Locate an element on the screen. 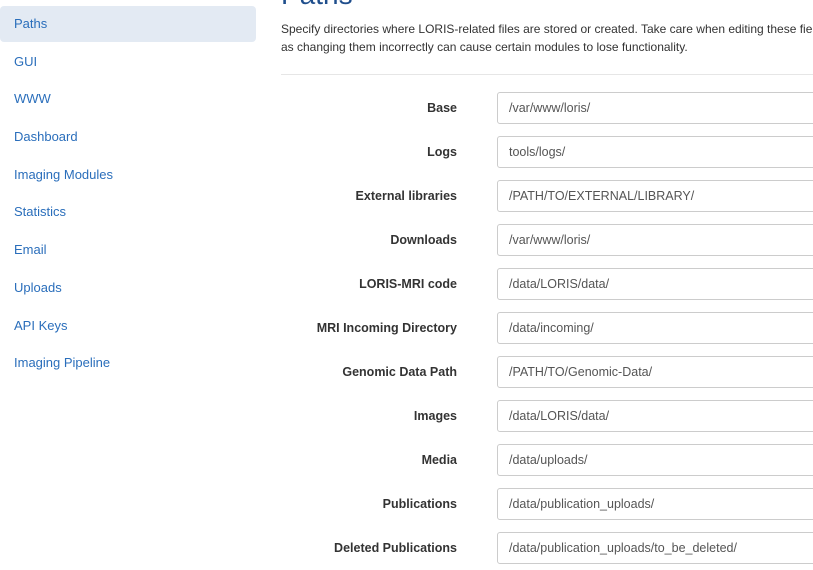  sidebar-item-paths: Paths is located at coordinates (128, 24).